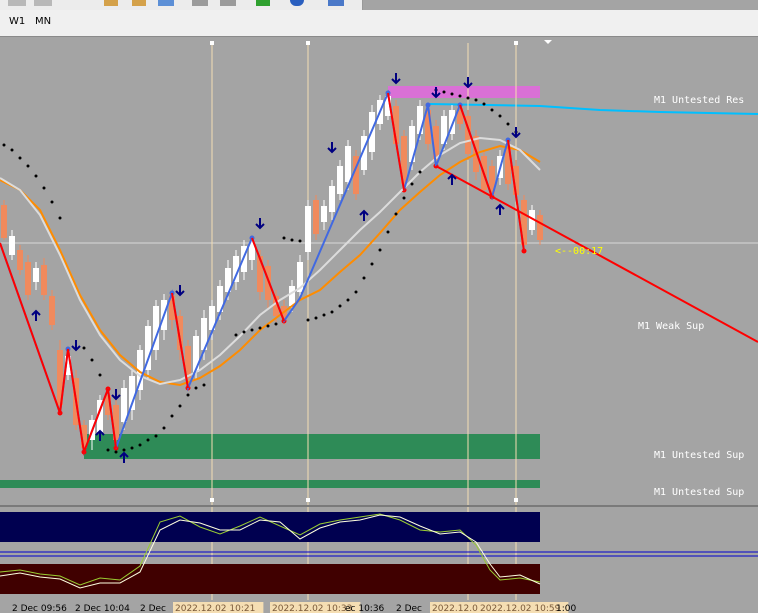 The height and width of the screenshot is (613, 758). Describe the element at coordinates (464, 92) in the screenshot. I see `resistance-zone` at that location.